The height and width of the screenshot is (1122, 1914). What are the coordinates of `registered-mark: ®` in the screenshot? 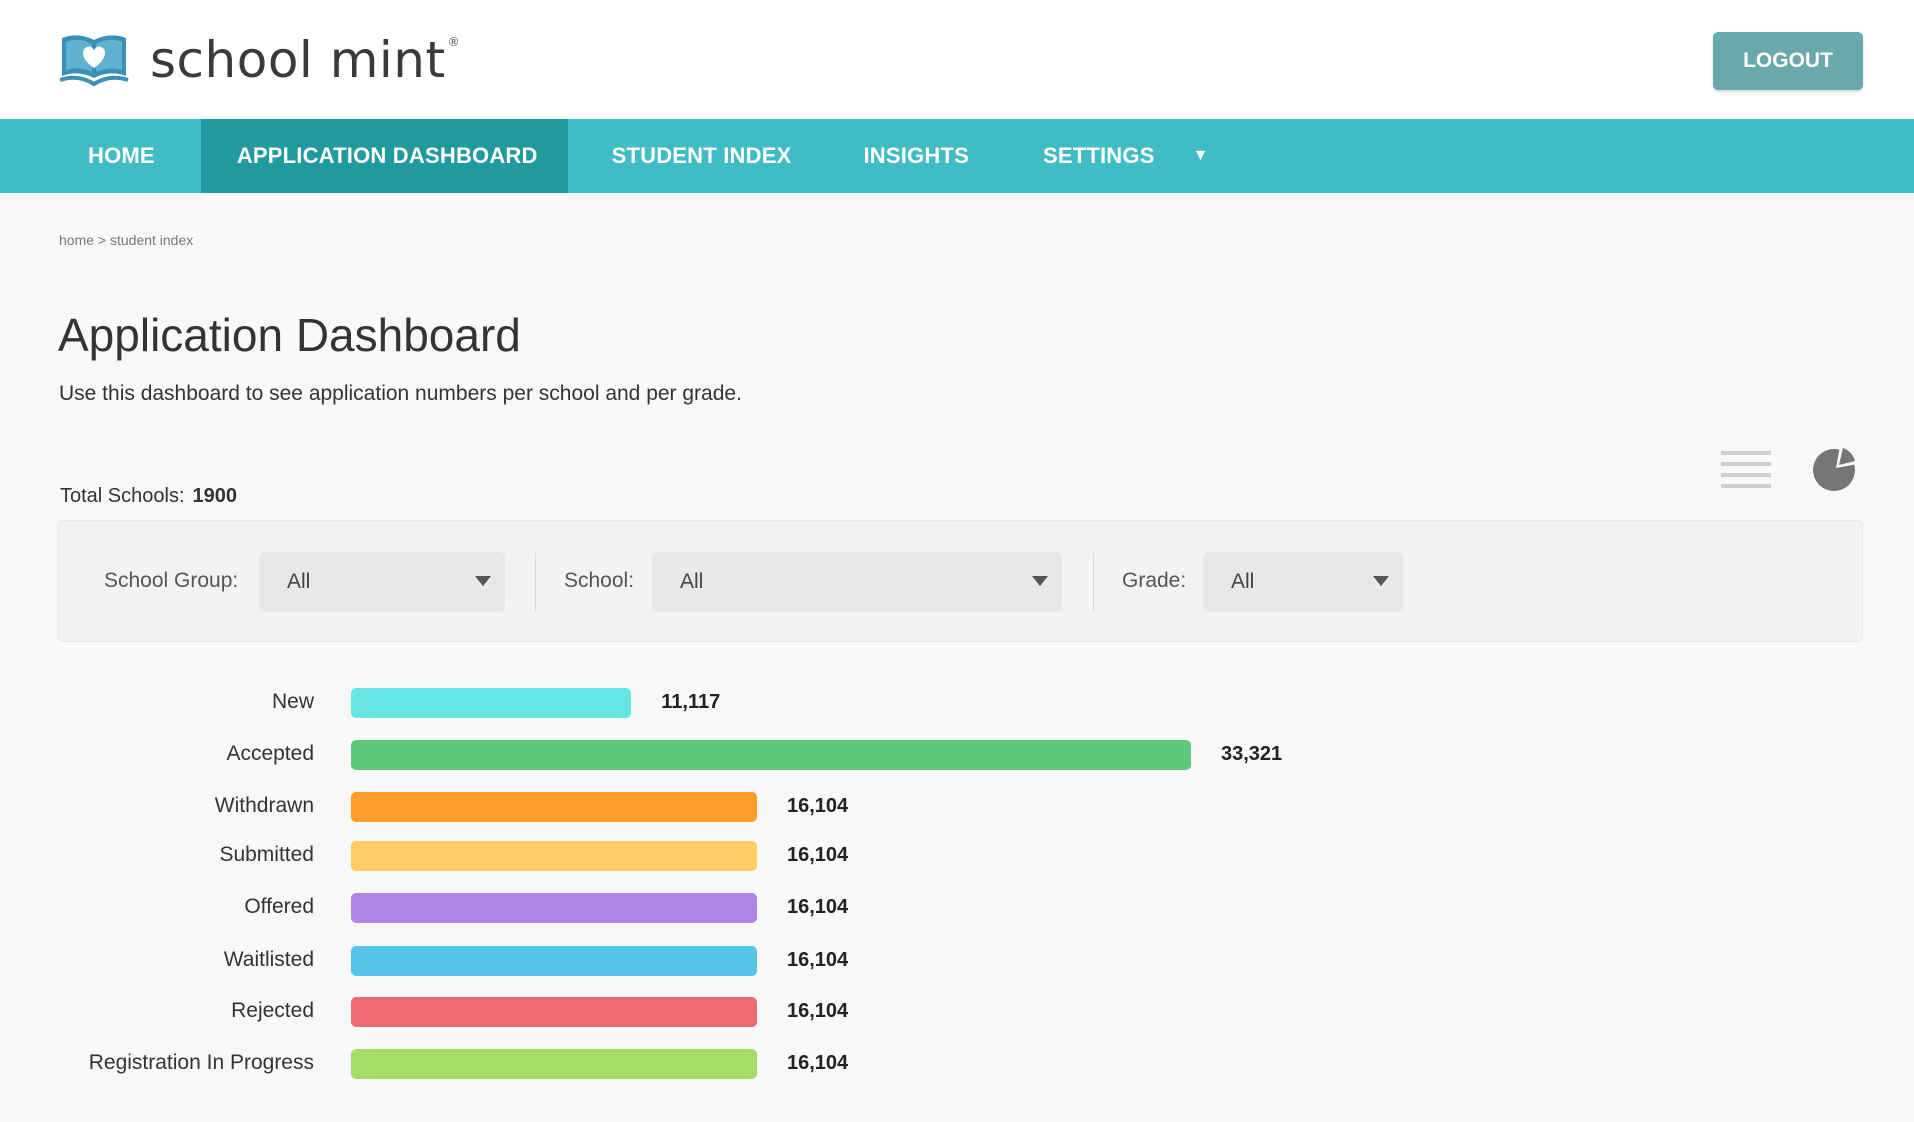 It's located at (454, 42).